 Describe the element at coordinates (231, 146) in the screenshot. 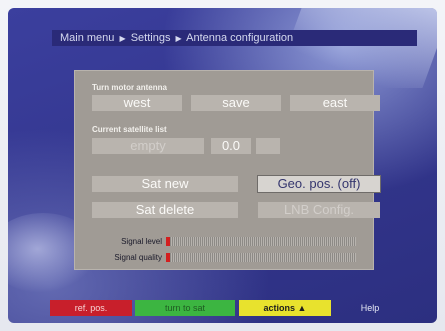

I see `satellite-position-field: 0.0` at that location.